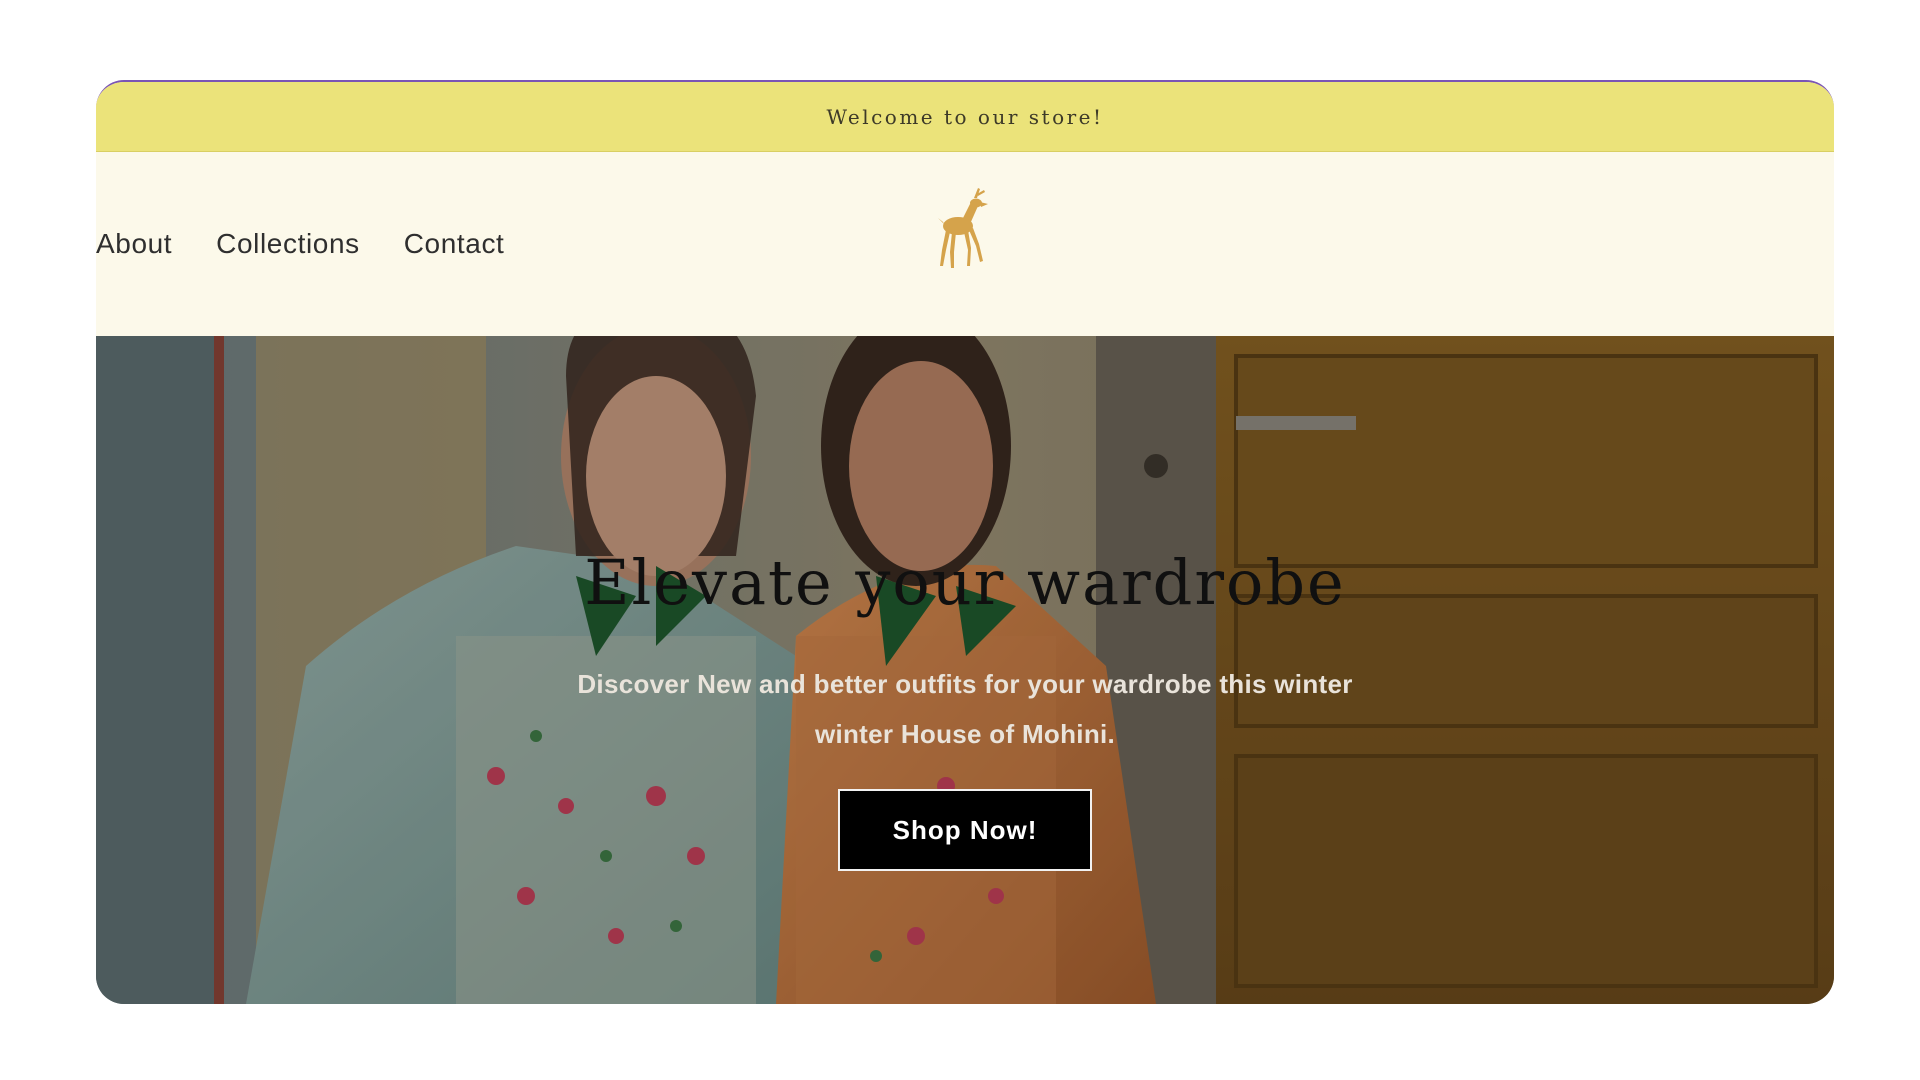 The image size is (1920, 1080). I want to click on deer-icon, so click(966, 228).